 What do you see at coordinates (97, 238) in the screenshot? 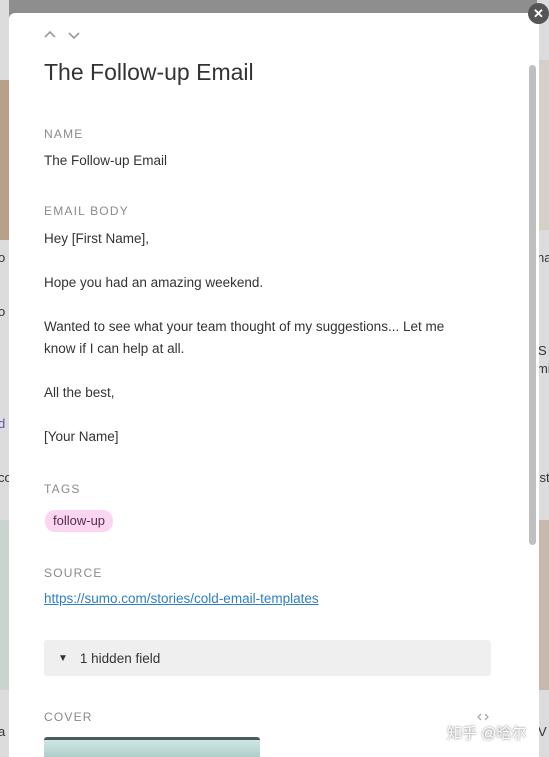
I see `email-body-line: Hey [First Name],` at bounding box center [97, 238].